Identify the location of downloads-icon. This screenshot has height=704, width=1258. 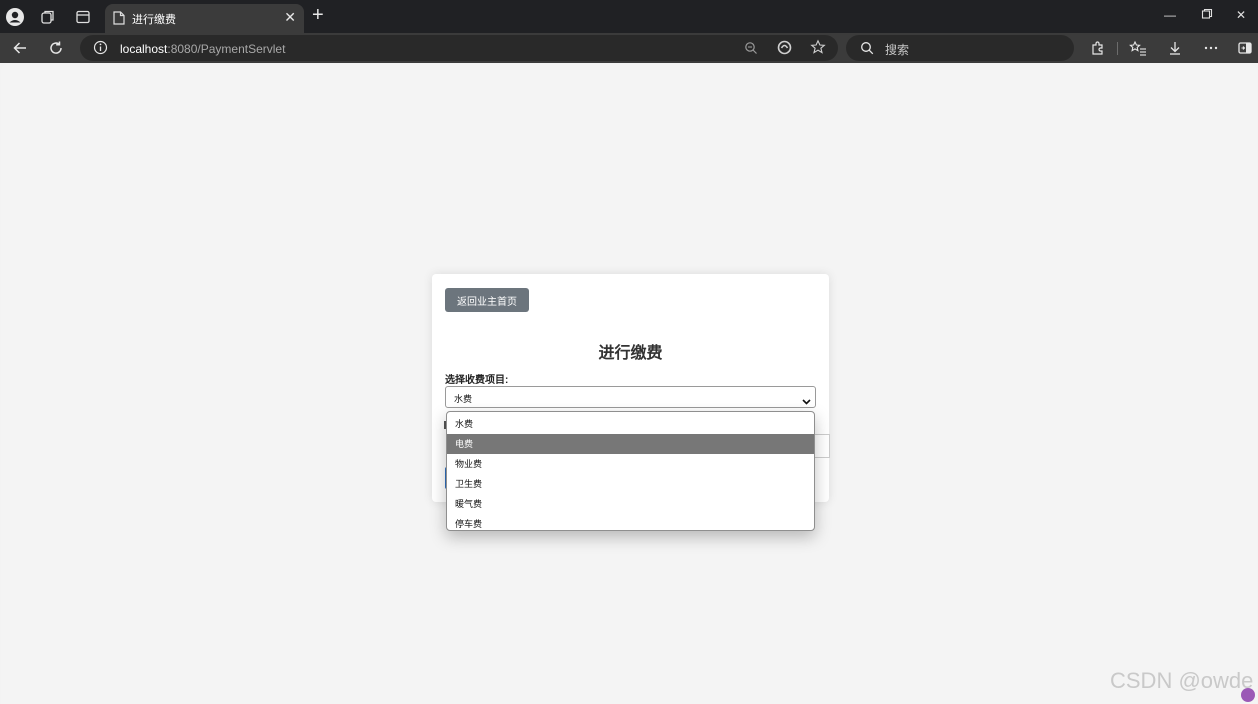
(1175, 48).